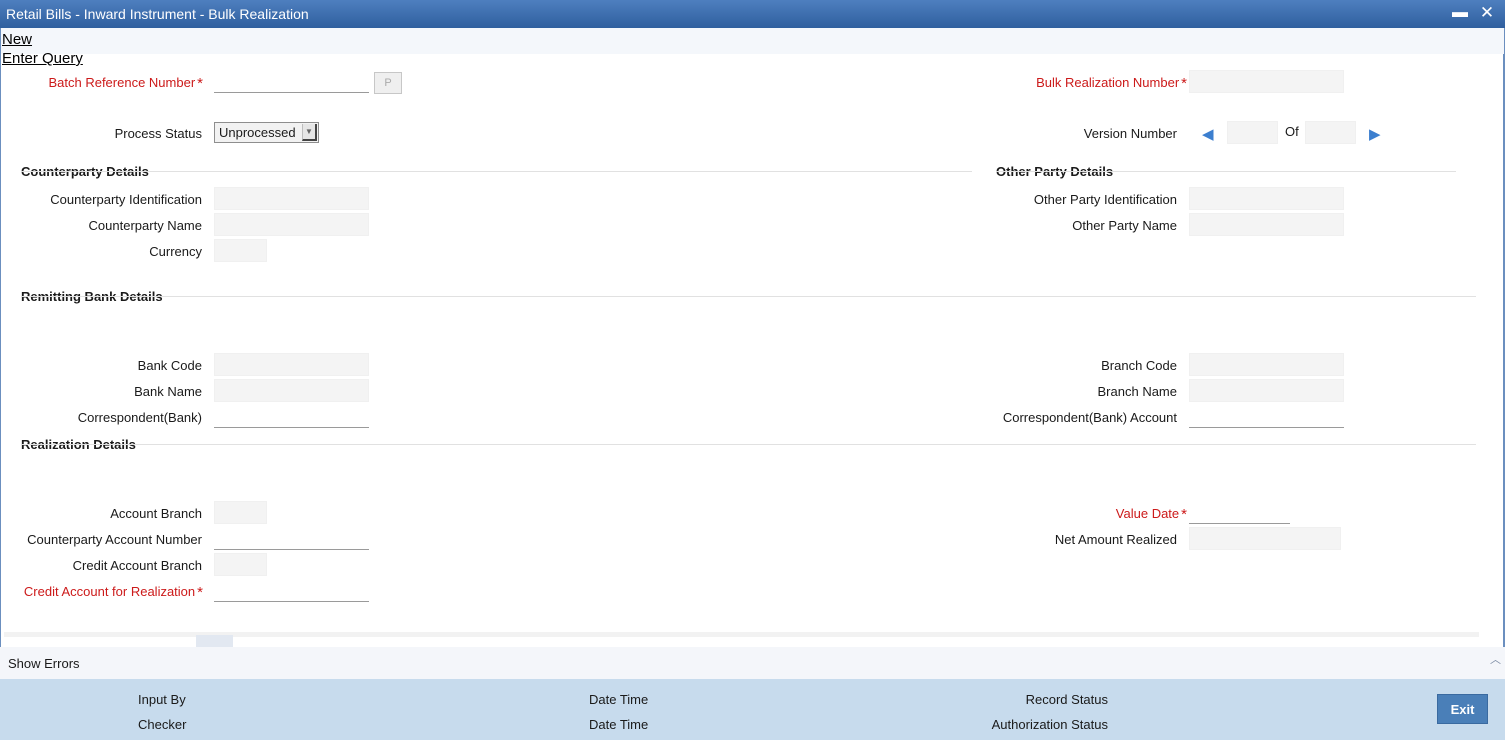 Image resolution: width=1505 pixels, height=740 pixels. I want to click on currency-label: Currency, so click(175, 251).